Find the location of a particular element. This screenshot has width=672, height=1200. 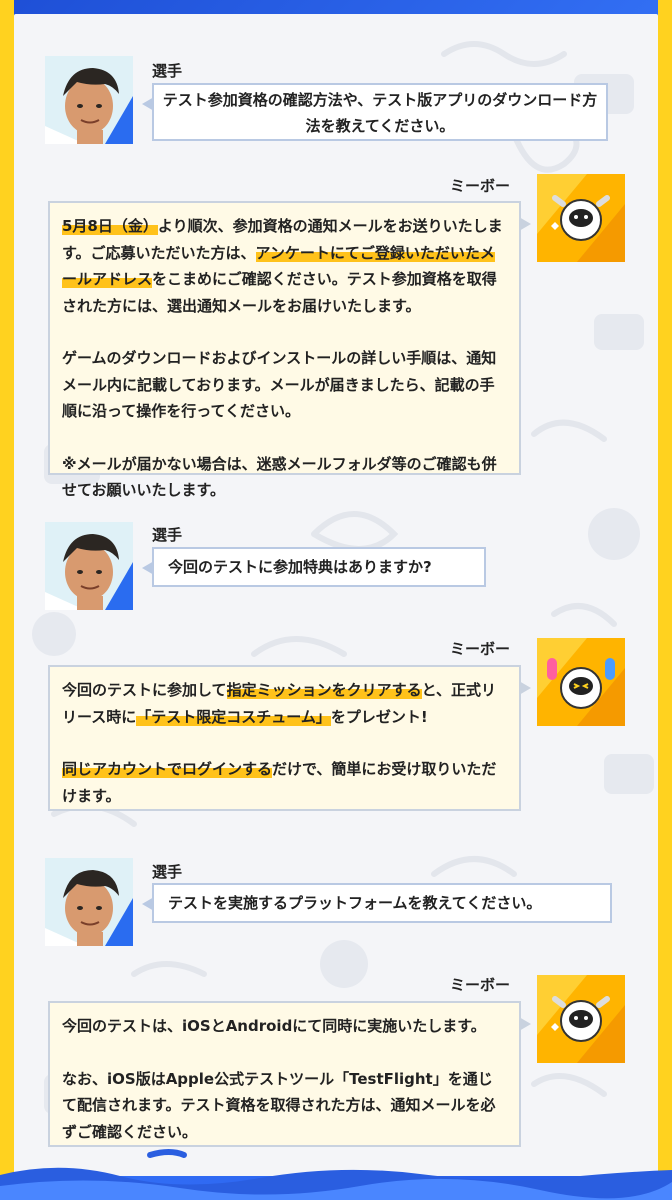

q1-speaker-name: 選手 is located at coordinates (167, 71).